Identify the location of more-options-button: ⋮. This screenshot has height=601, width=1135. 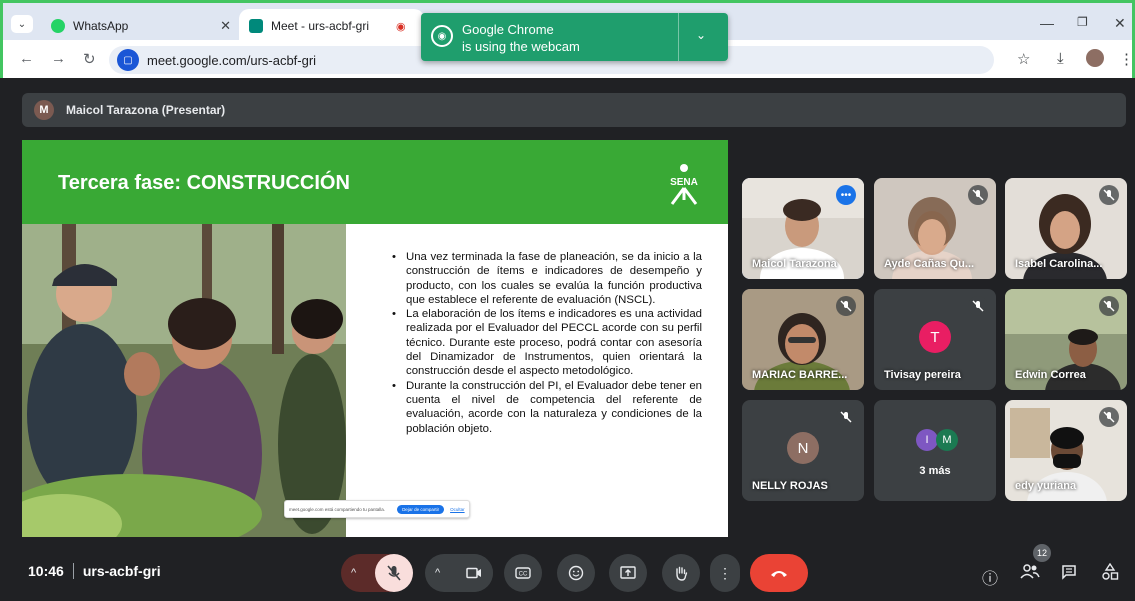
(725, 573).